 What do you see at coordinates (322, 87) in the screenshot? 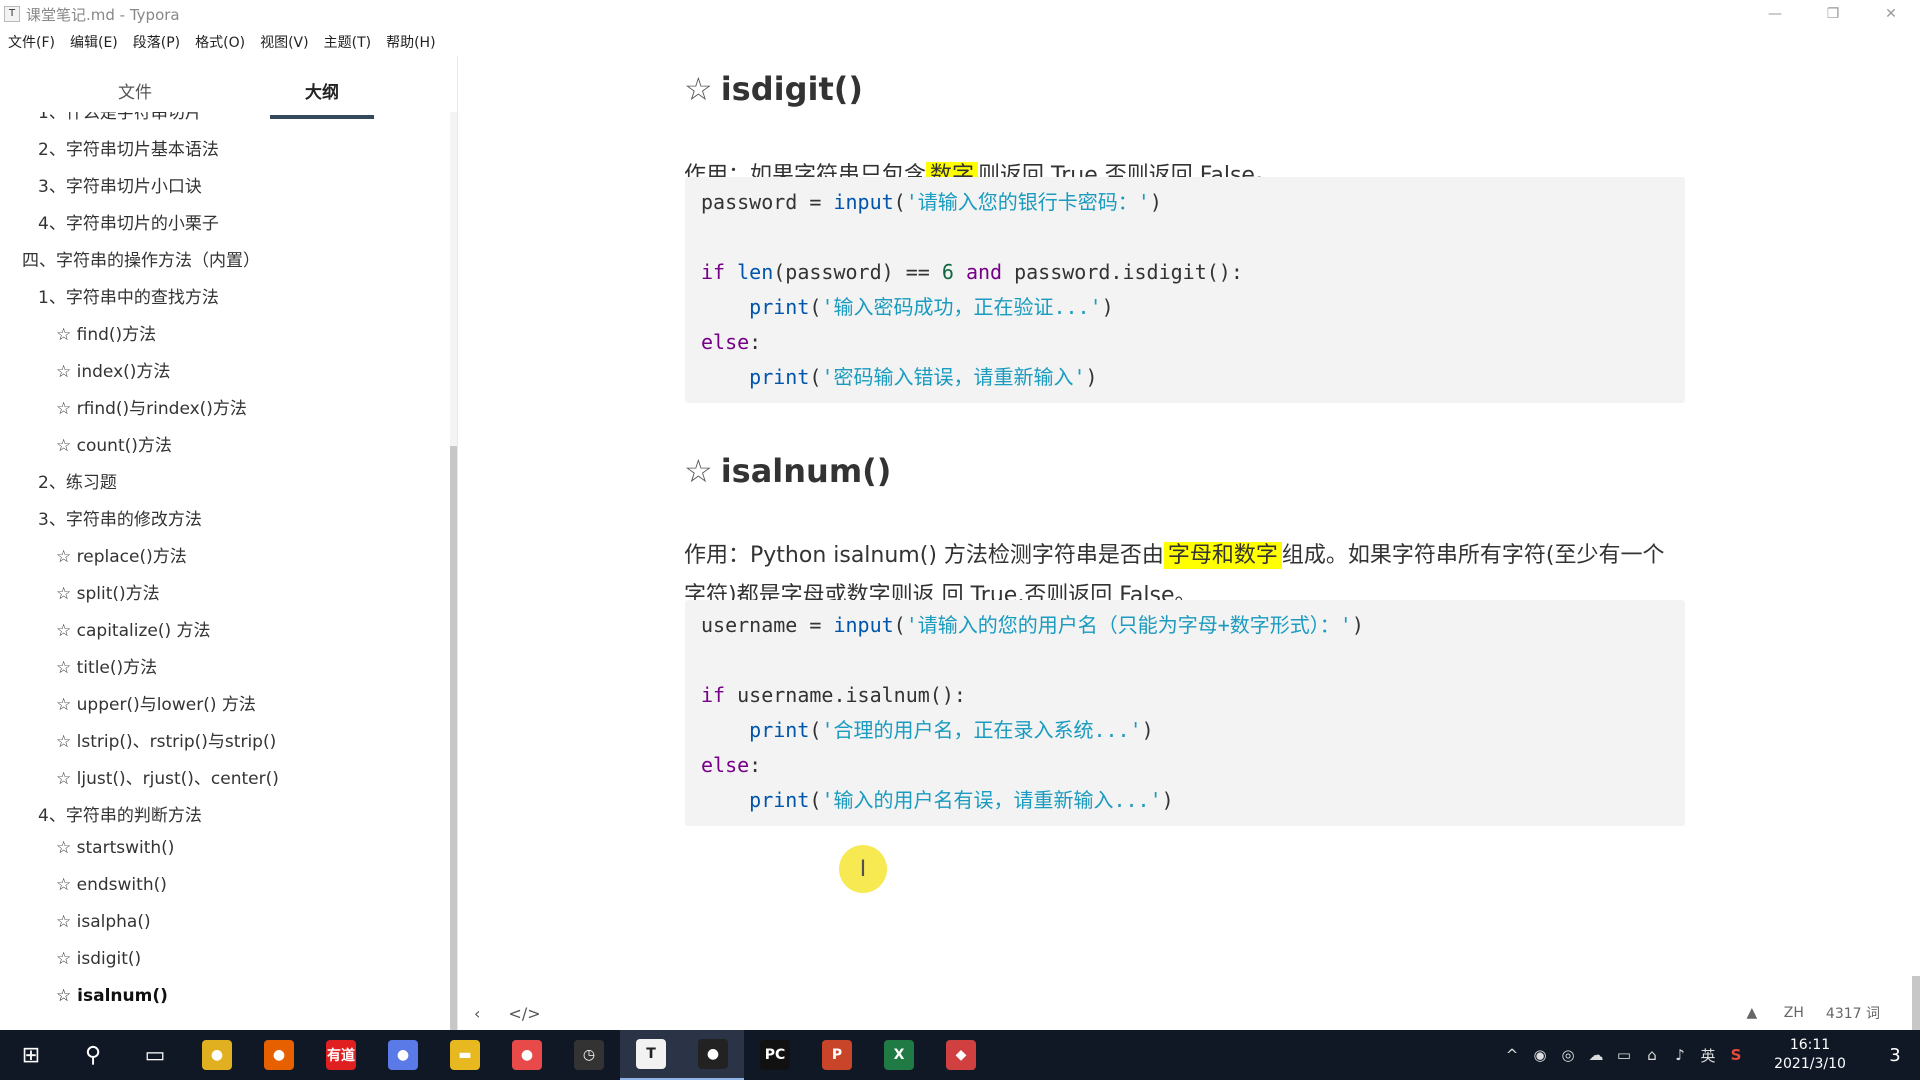
I see `tab-outline: 大纲` at bounding box center [322, 87].